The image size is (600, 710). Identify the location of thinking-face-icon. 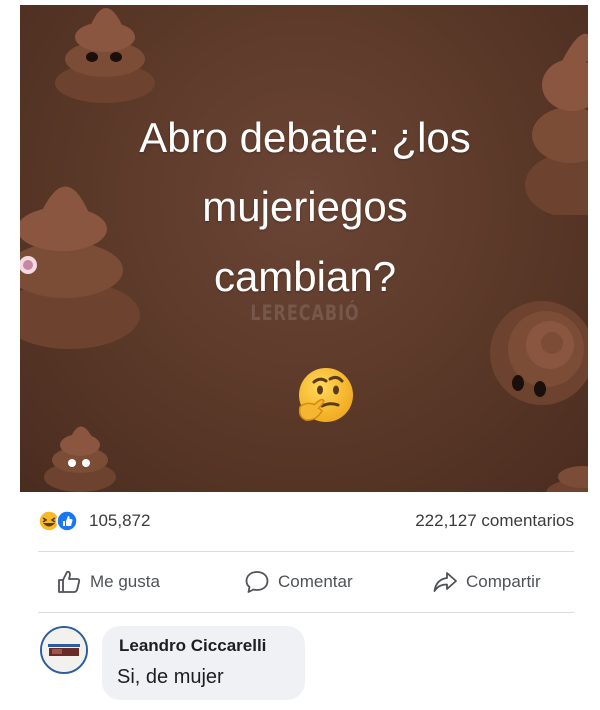
(325, 395).